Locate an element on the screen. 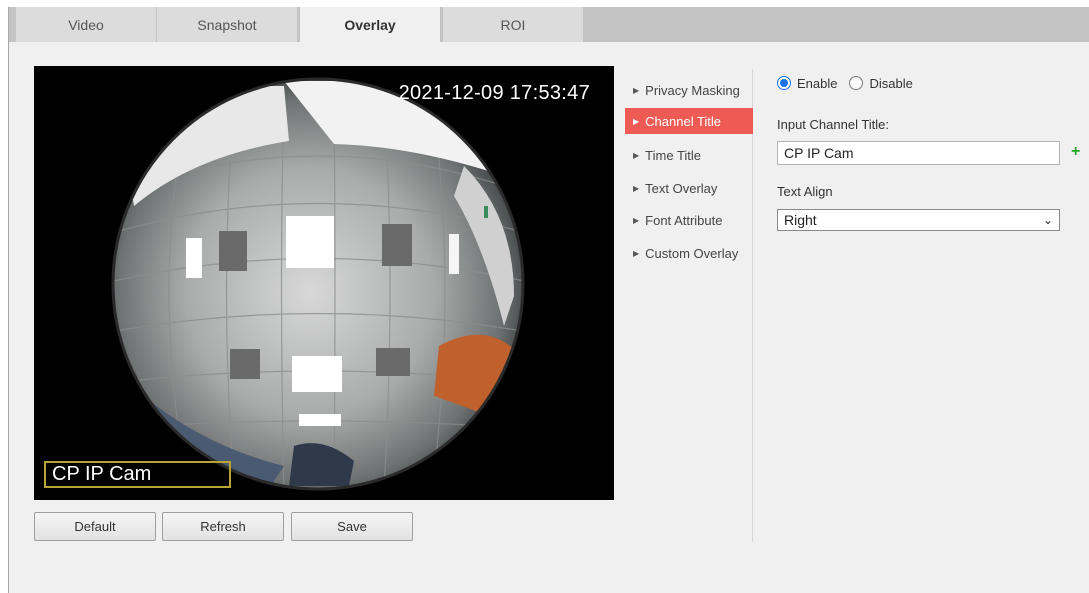 Image resolution: width=1089 pixels, height=593 pixels. menu-item-channel-title: ▶ Channel Title is located at coordinates (689, 121).